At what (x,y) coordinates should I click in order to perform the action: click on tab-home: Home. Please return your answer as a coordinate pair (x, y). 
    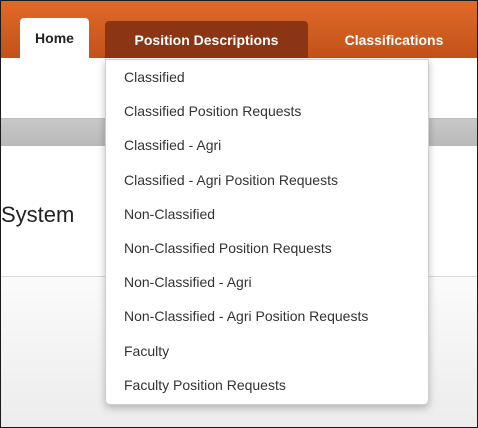
    Looking at the image, I should click on (54, 38).